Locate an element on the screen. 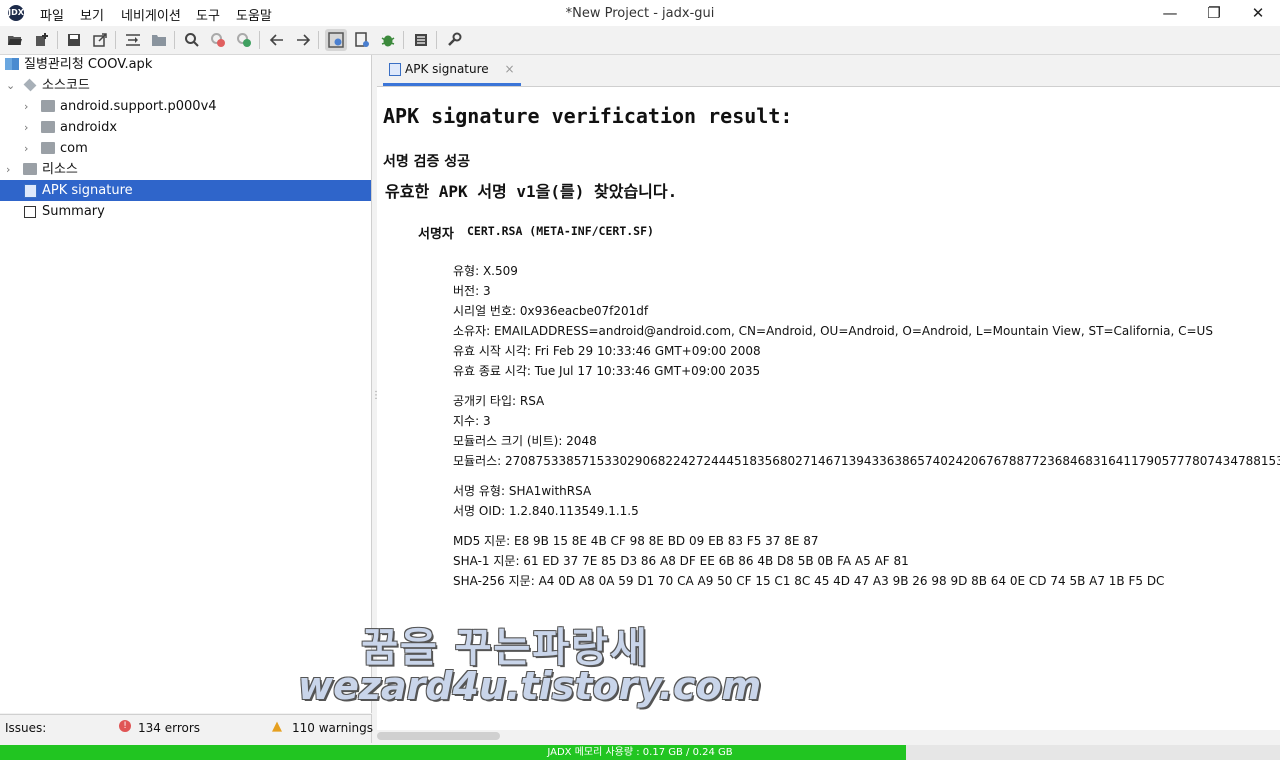 The image size is (1280, 760). cert-type: 유형: X.509 is located at coordinates (485, 271).